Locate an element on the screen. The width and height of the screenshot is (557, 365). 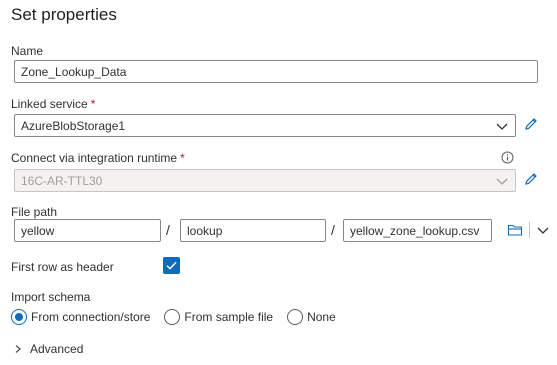
name-label: Name is located at coordinates (27, 51).